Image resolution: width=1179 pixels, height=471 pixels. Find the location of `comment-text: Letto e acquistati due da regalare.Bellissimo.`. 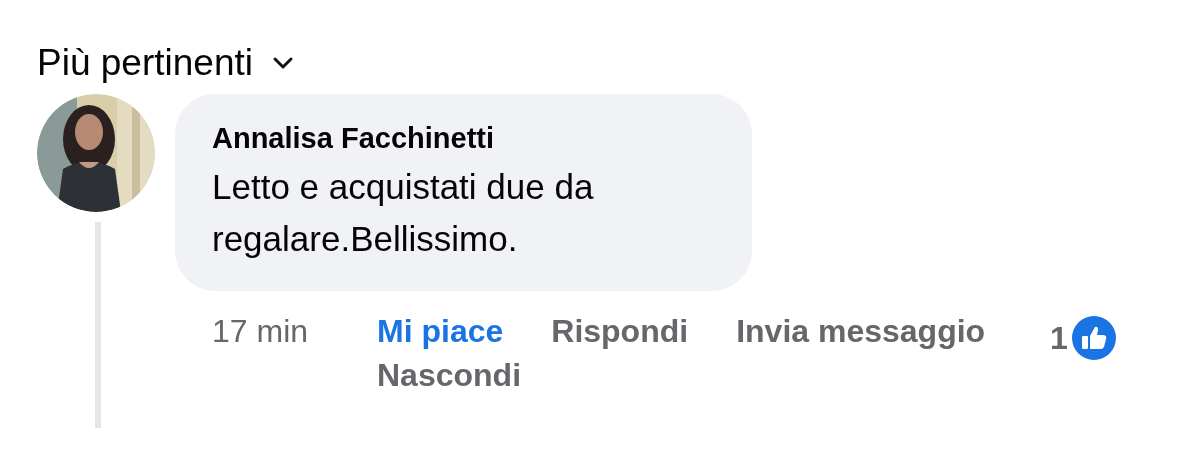

comment-text: Letto e acquistati due da regalare.Bellissimo. is located at coordinates (403, 213).